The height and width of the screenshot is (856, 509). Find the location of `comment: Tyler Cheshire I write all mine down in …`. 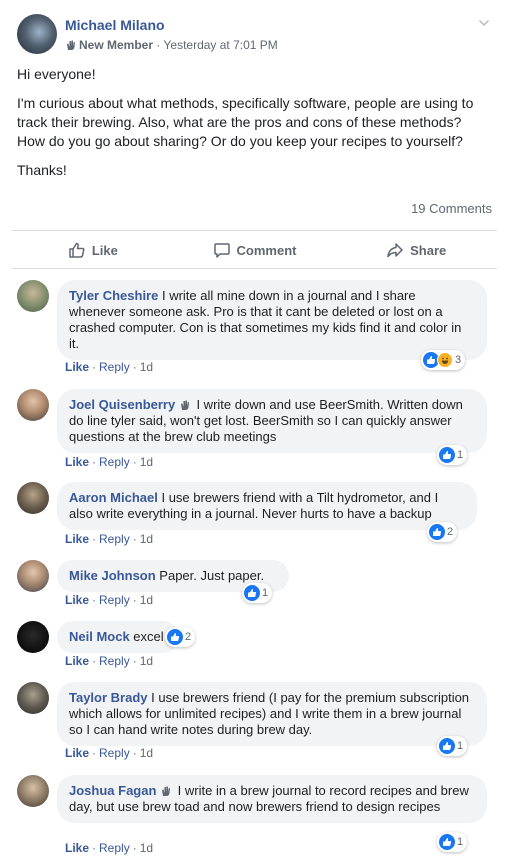

comment: Tyler Cheshire I write all mine down in … is located at coordinates (257, 328).